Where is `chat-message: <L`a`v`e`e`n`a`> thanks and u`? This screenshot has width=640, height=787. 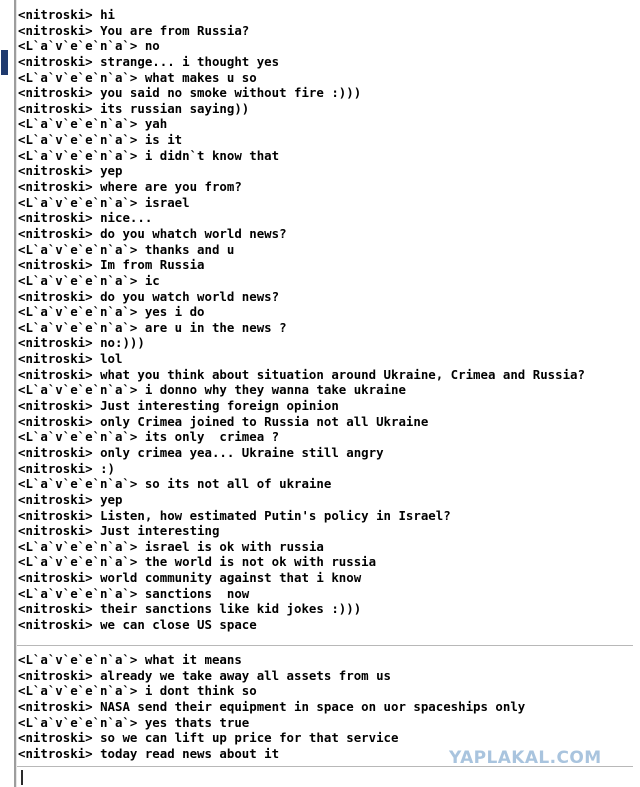 chat-message: <L`a`v`e`e`n`a`> thanks and u is located at coordinates (325, 250).